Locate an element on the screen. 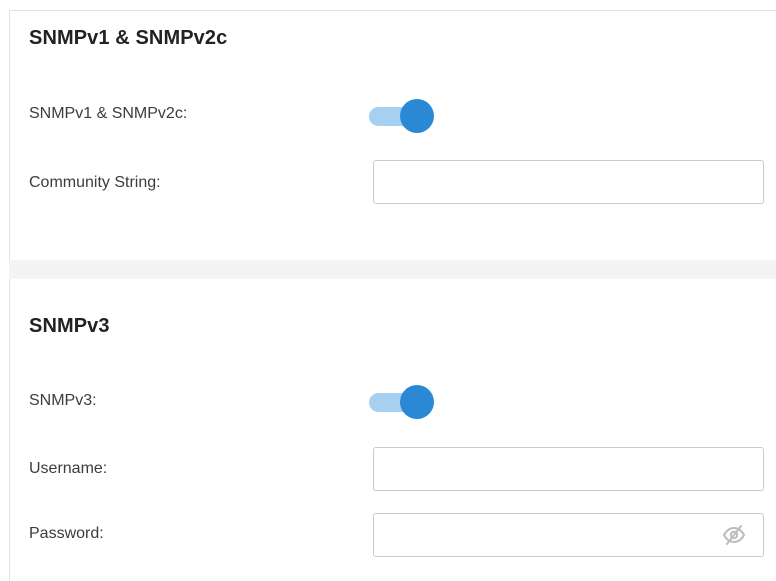  snmp-v1-v2c-title: SNMPv1 & SNMPv2c is located at coordinates (128, 38).